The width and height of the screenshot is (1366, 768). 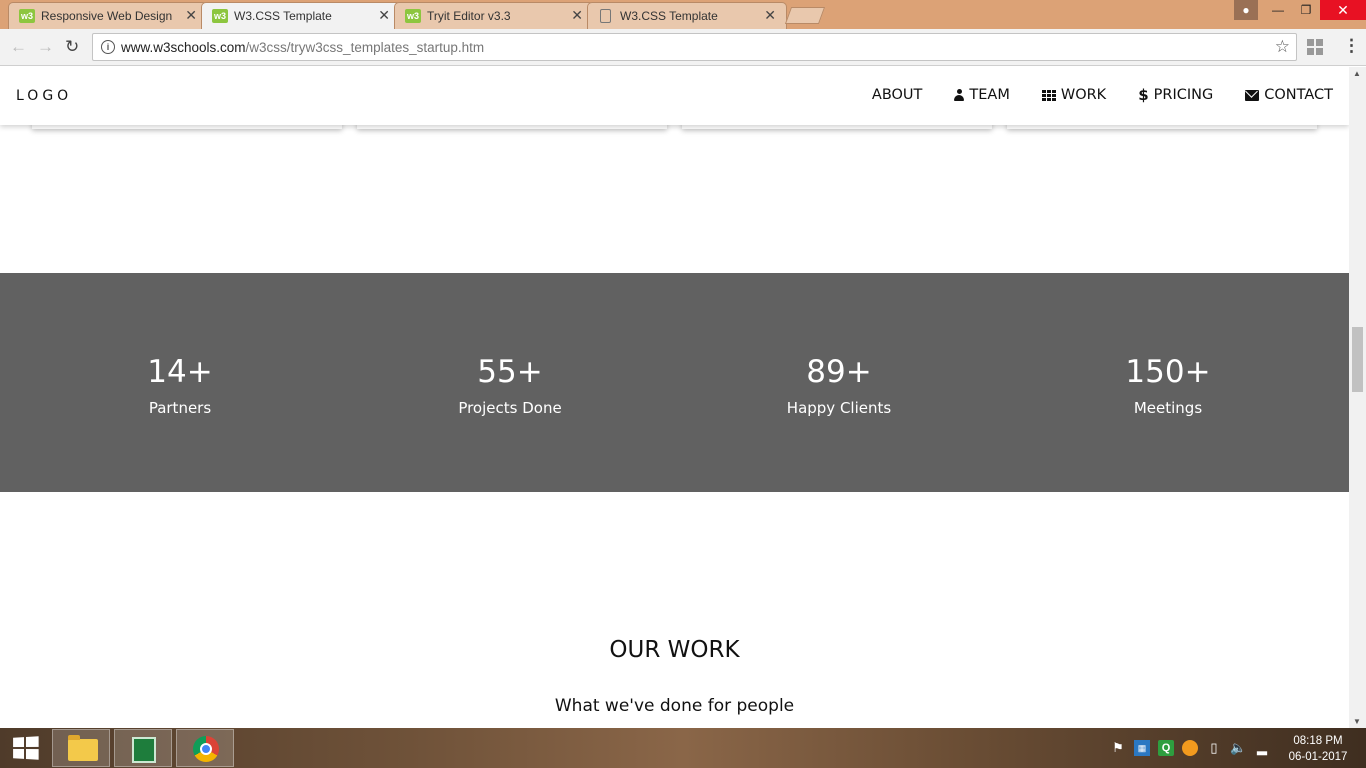 What do you see at coordinates (1318, 741) in the screenshot?
I see `clock-time: 08:18 PM` at bounding box center [1318, 741].